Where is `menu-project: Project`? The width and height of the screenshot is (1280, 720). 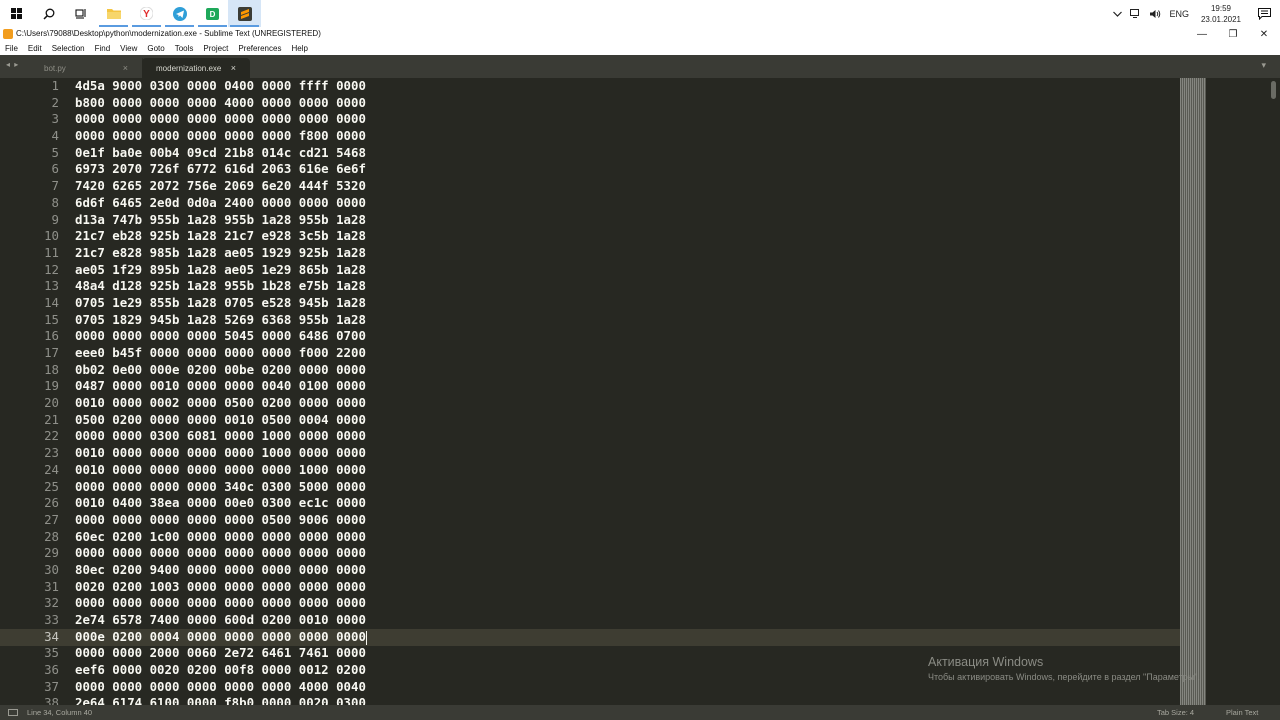
menu-project: Project is located at coordinates (215, 48).